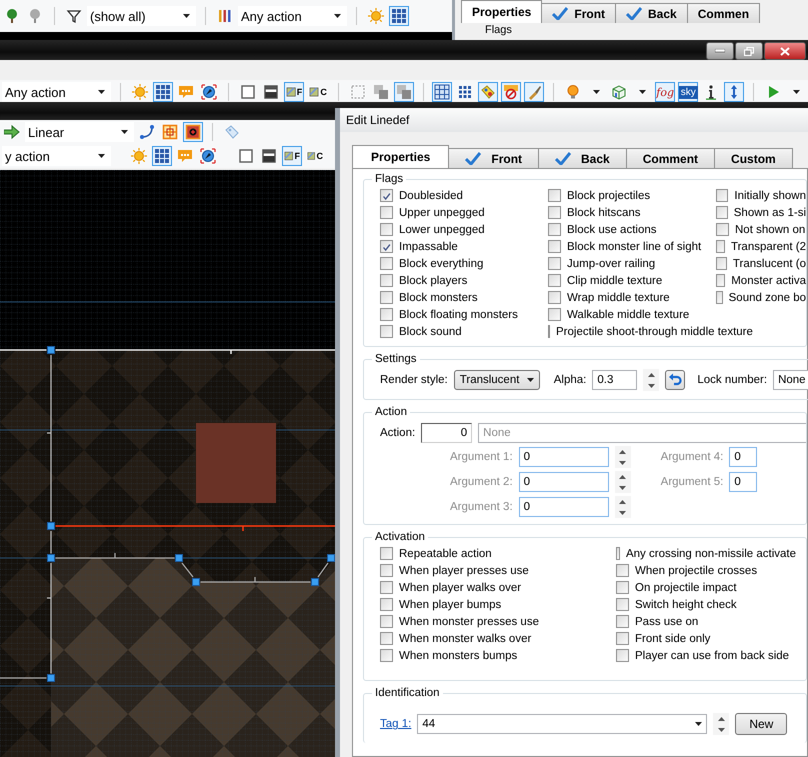 The image size is (808, 757). What do you see at coordinates (665, 92) in the screenshot?
I see `toolbar-button: fog` at bounding box center [665, 92].